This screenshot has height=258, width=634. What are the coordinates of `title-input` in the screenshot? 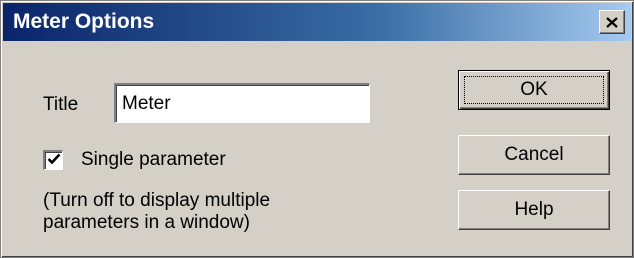 It's located at (242, 103).